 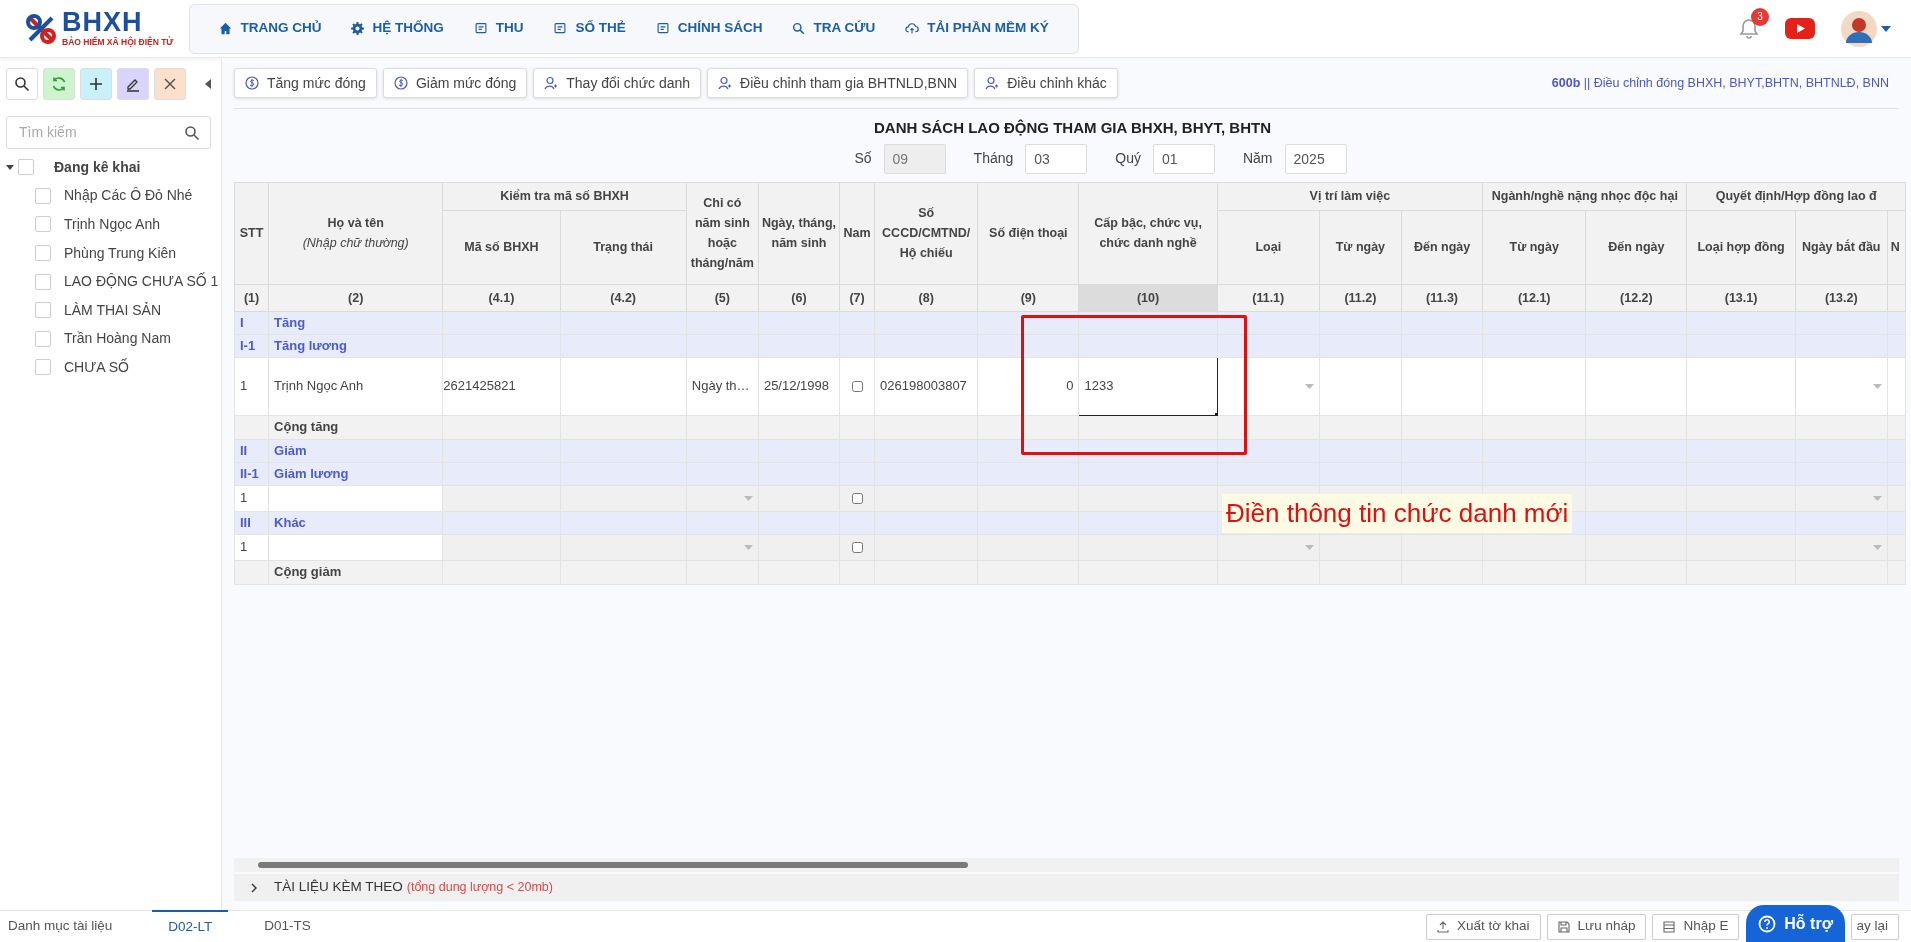 I want to click on period-field: 2025, so click(x=1315, y=158).